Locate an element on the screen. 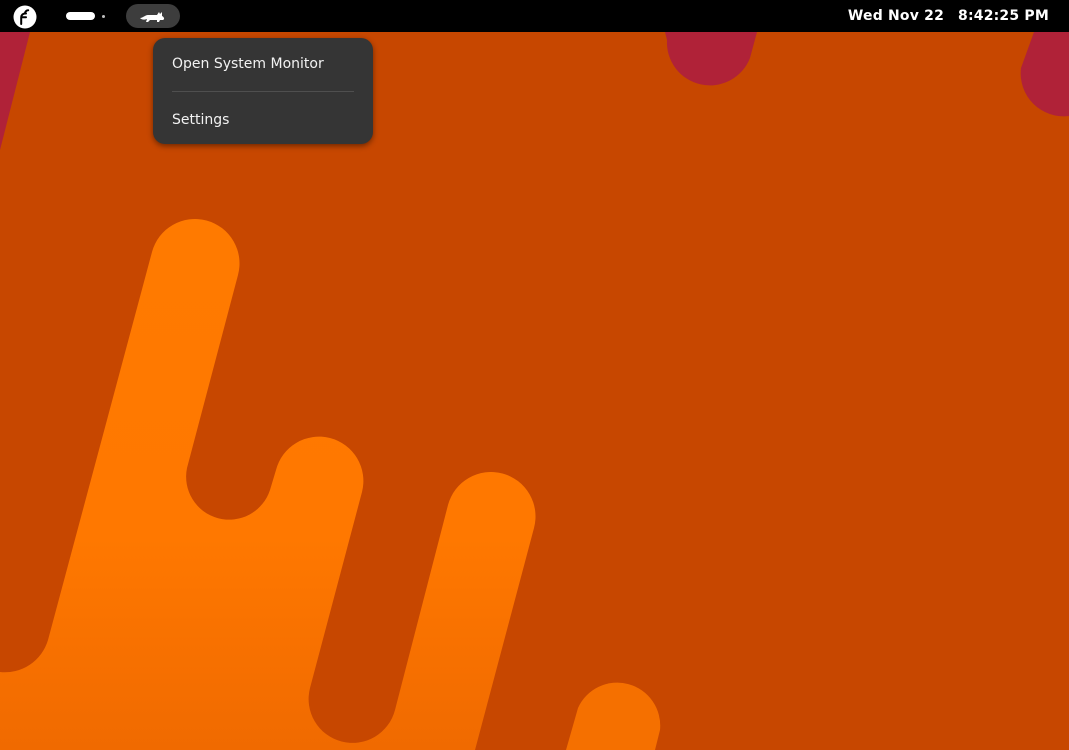 The width and height of the screenshot is (1069, 750). menu-item-open-system-monitor: Open System Monitor is located at coordinates (263, 64).